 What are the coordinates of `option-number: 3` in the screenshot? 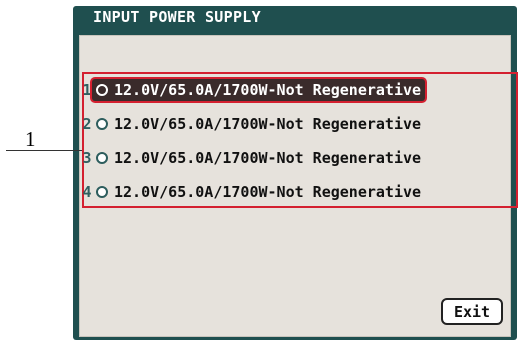 It's located at (87, 158).